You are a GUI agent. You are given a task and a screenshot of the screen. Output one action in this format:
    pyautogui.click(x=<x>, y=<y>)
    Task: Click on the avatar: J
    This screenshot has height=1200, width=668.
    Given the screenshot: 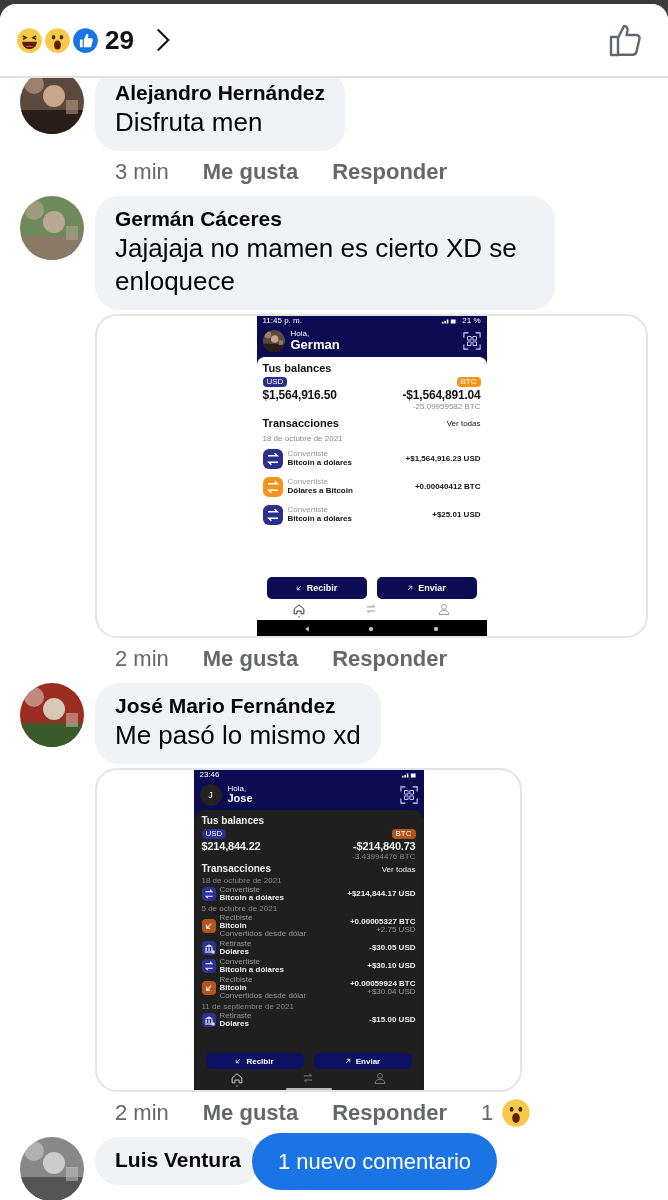 What is the action you would take?
    pyautogui.click(x=210, y=795)
    